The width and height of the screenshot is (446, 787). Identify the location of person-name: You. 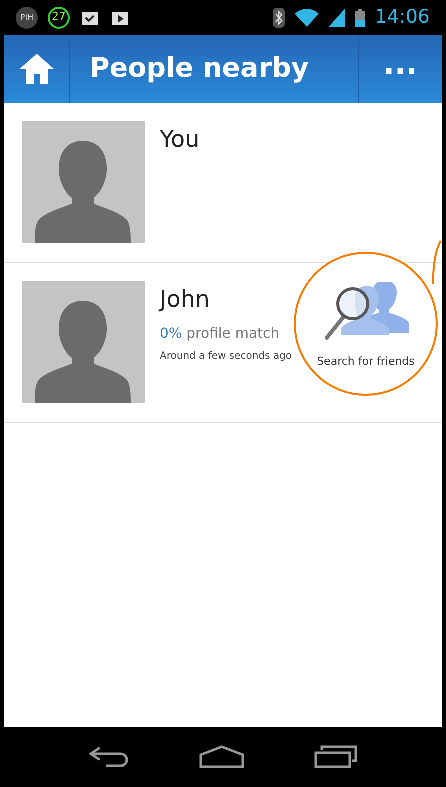
(180, 140).